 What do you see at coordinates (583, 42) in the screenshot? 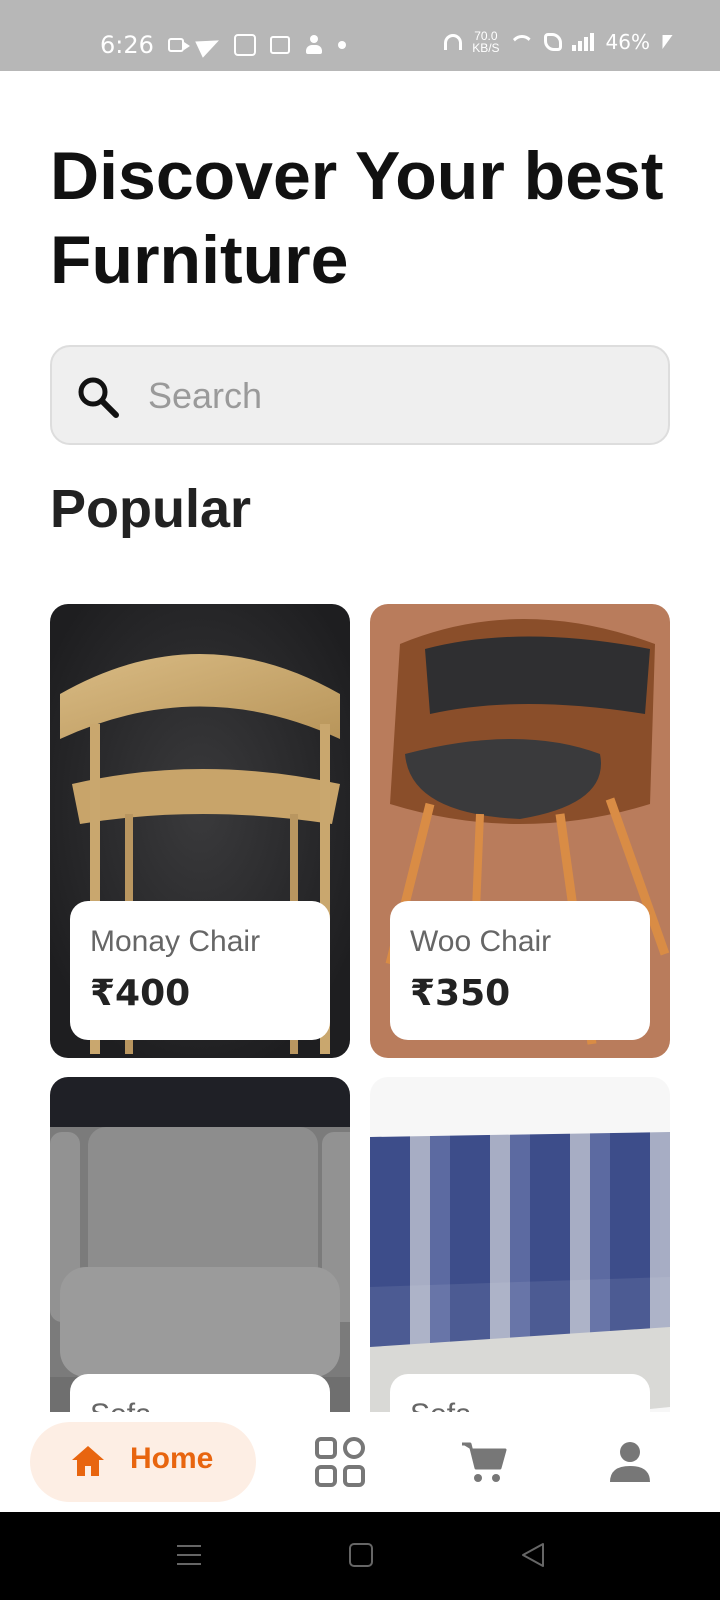
I see `signal-icon` at bounding box center [583, 42].